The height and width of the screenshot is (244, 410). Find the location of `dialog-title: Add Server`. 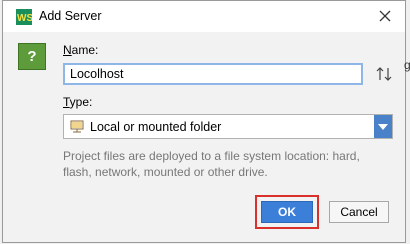

dialog-title: Add Server is located at coordinates (70, 16).